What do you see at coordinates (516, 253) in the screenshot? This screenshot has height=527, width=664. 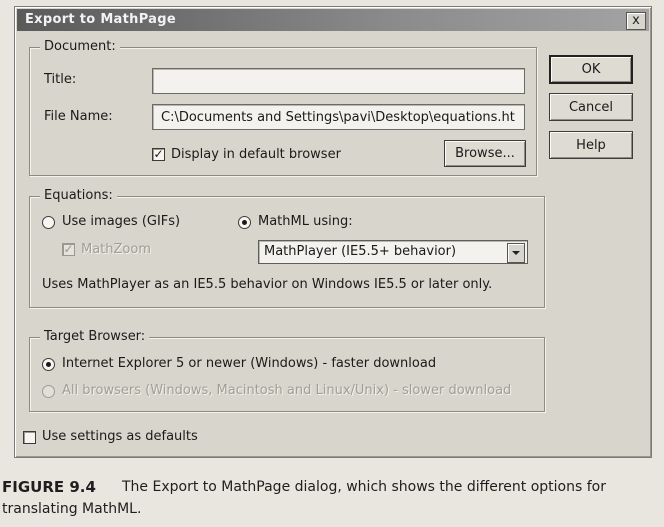 I see `dropdown-arrow-icon` at bounding box center [516, 253].